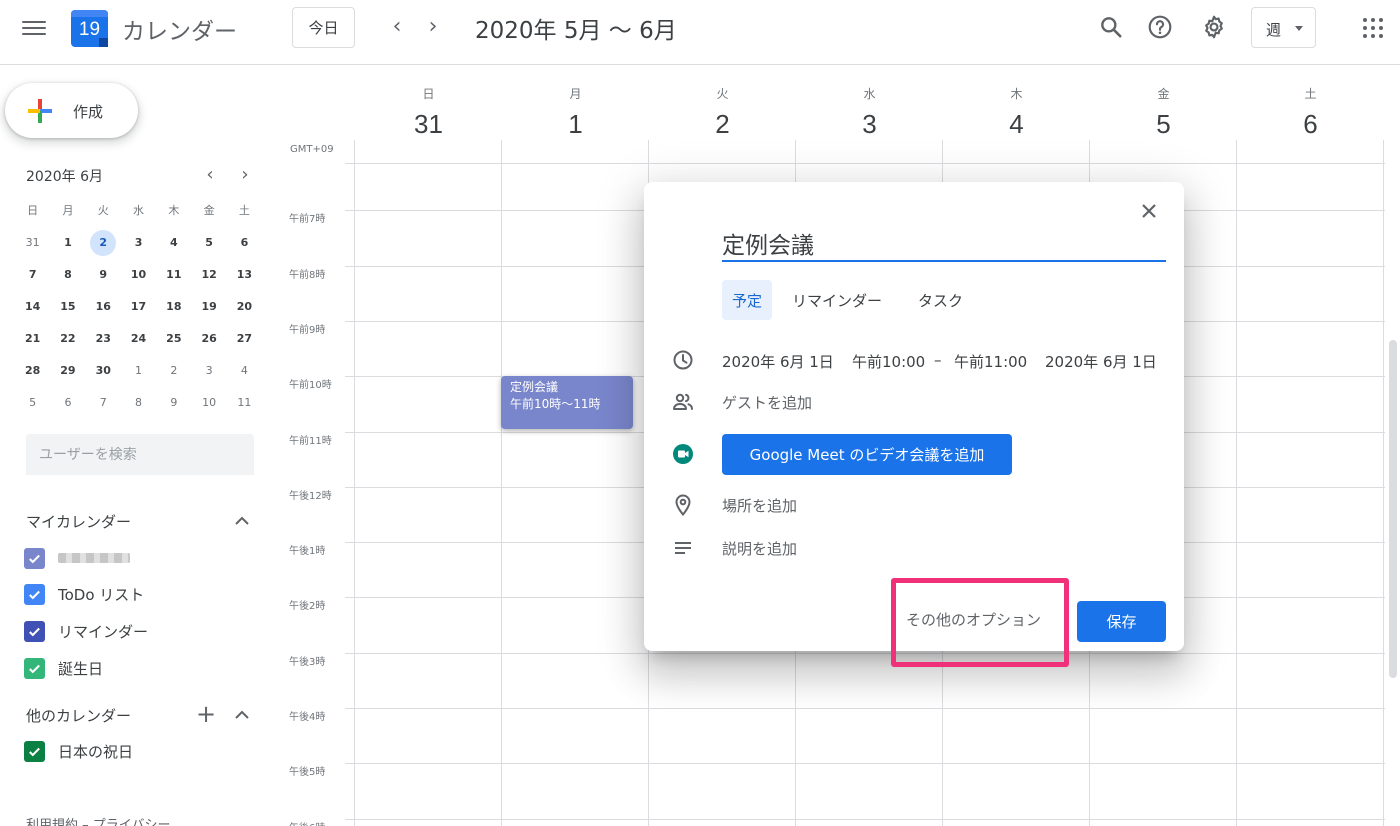 Image resolution: width=1400 pixels, height=826 pixels. Describe the element at coordinates (89, 29) in the screenshot. I see `logo-day: 19` at that location.